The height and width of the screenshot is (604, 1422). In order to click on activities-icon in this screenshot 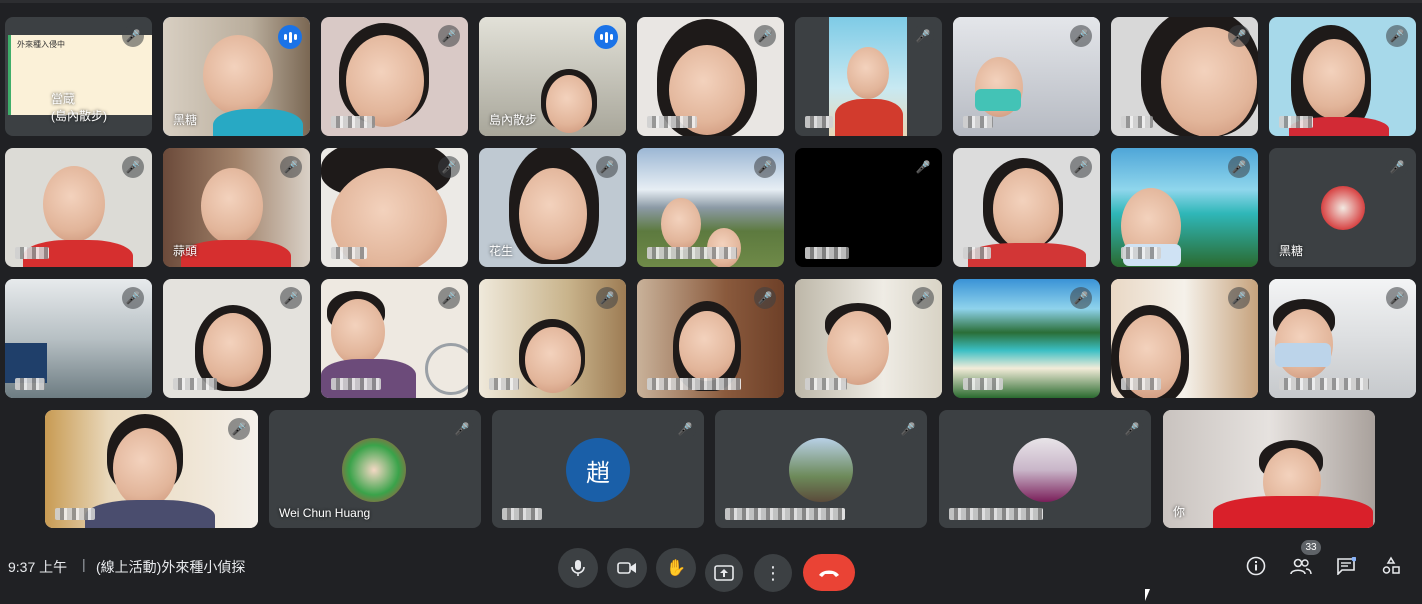, I will do `click(1391, 565)`.